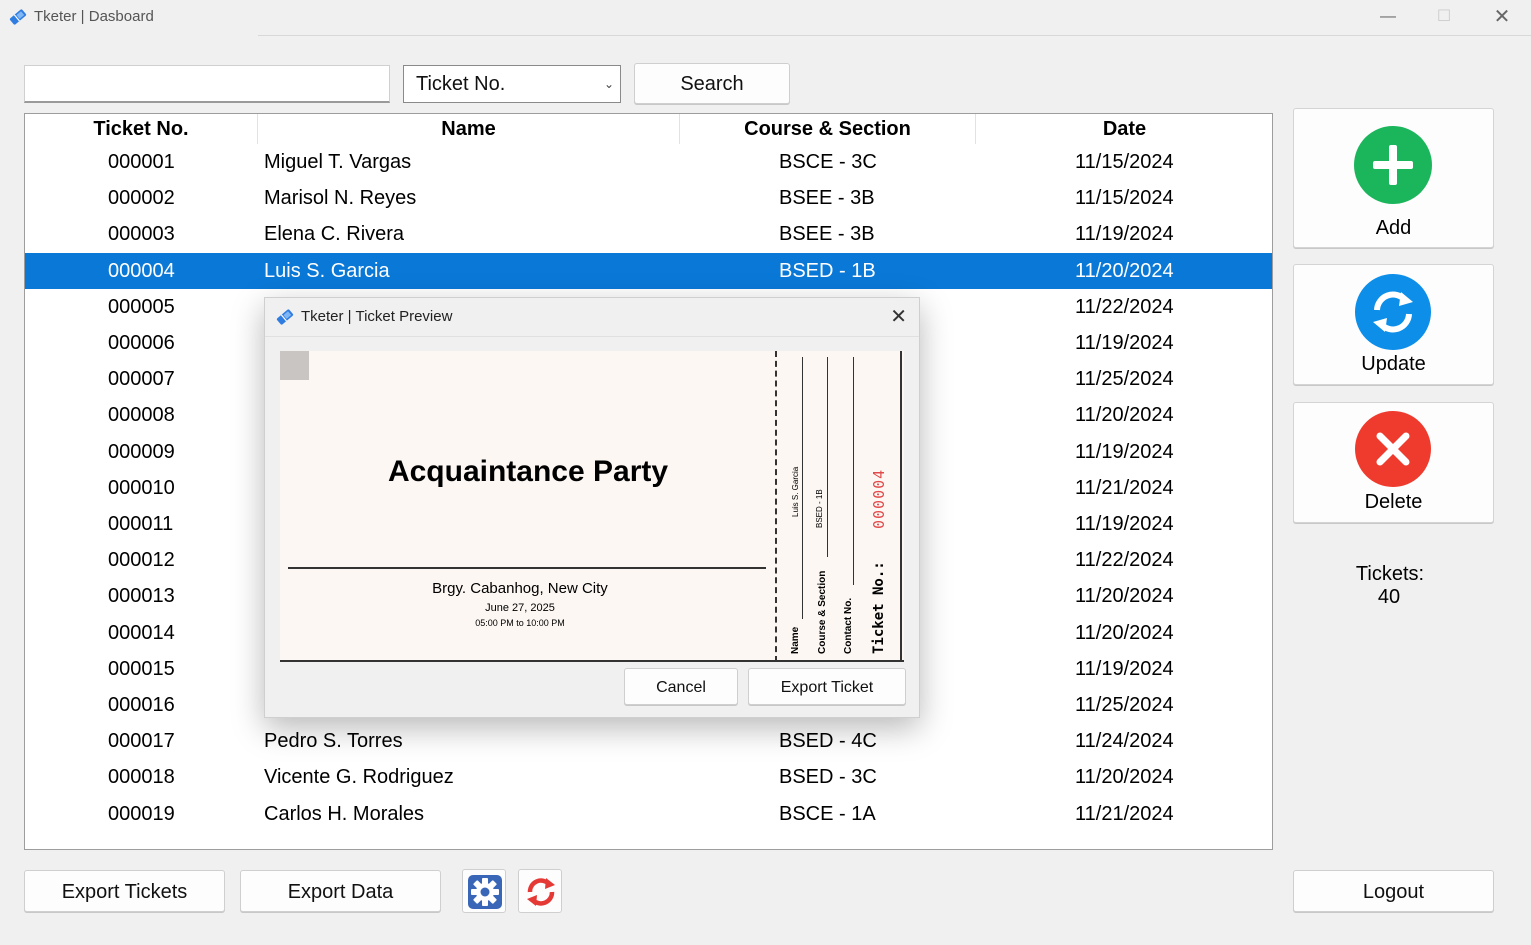 The image size is (1531, 945). I want to click on title-bar: Tketer | Dasboard — ☐ ✕, so click(765, 18).